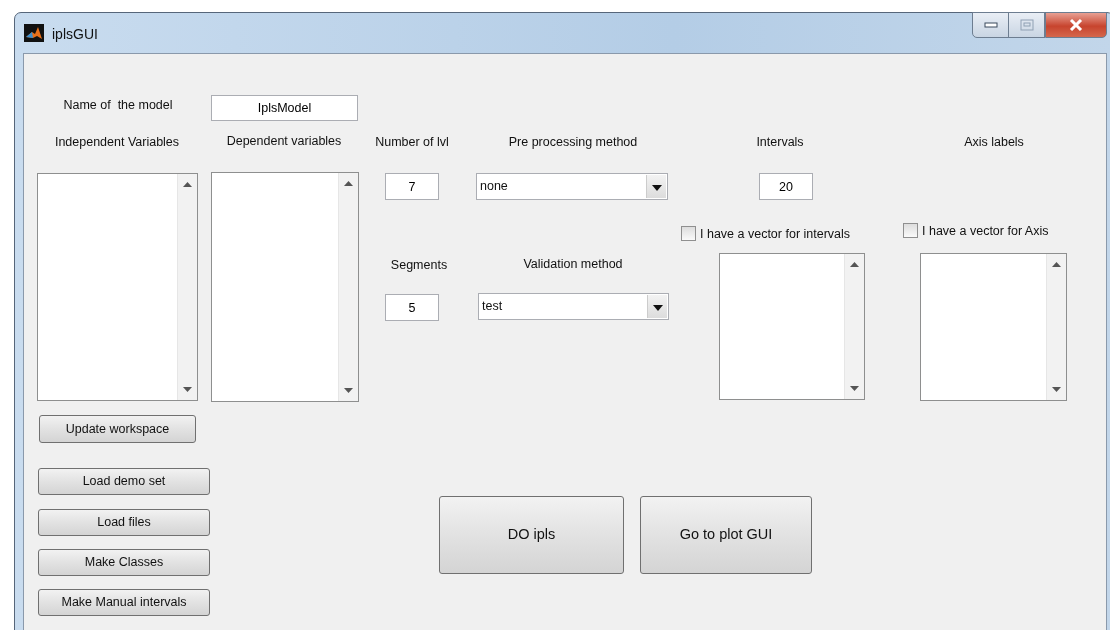  I want to click on dropdown: test, so click(573, 306).